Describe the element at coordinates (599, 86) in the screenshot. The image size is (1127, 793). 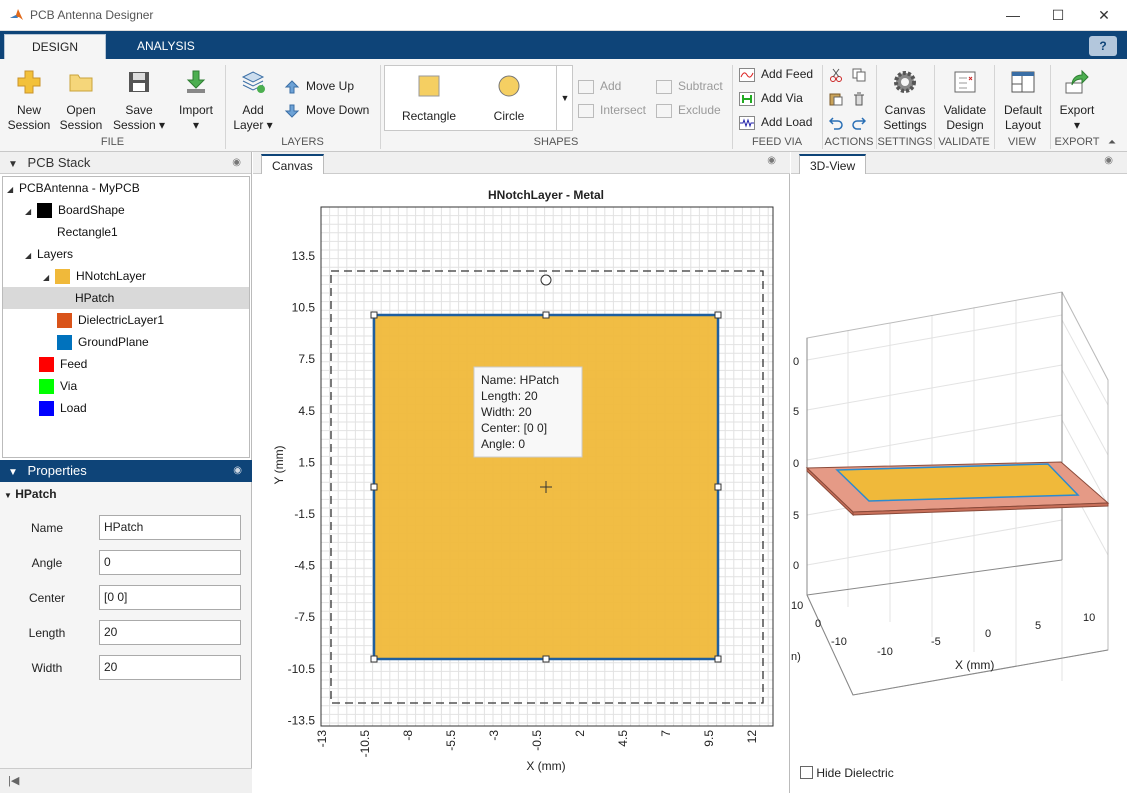
I see `add-boolean-button: Add` at that location.